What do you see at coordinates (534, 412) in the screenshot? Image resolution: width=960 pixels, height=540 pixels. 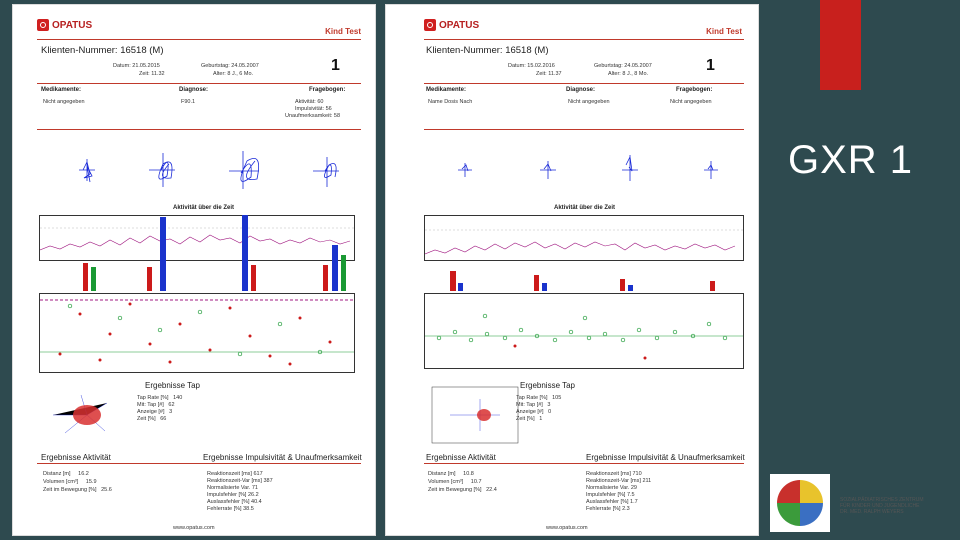 I see `tap-row: Anzeige [#] 0` at bounding box center [534, 412].